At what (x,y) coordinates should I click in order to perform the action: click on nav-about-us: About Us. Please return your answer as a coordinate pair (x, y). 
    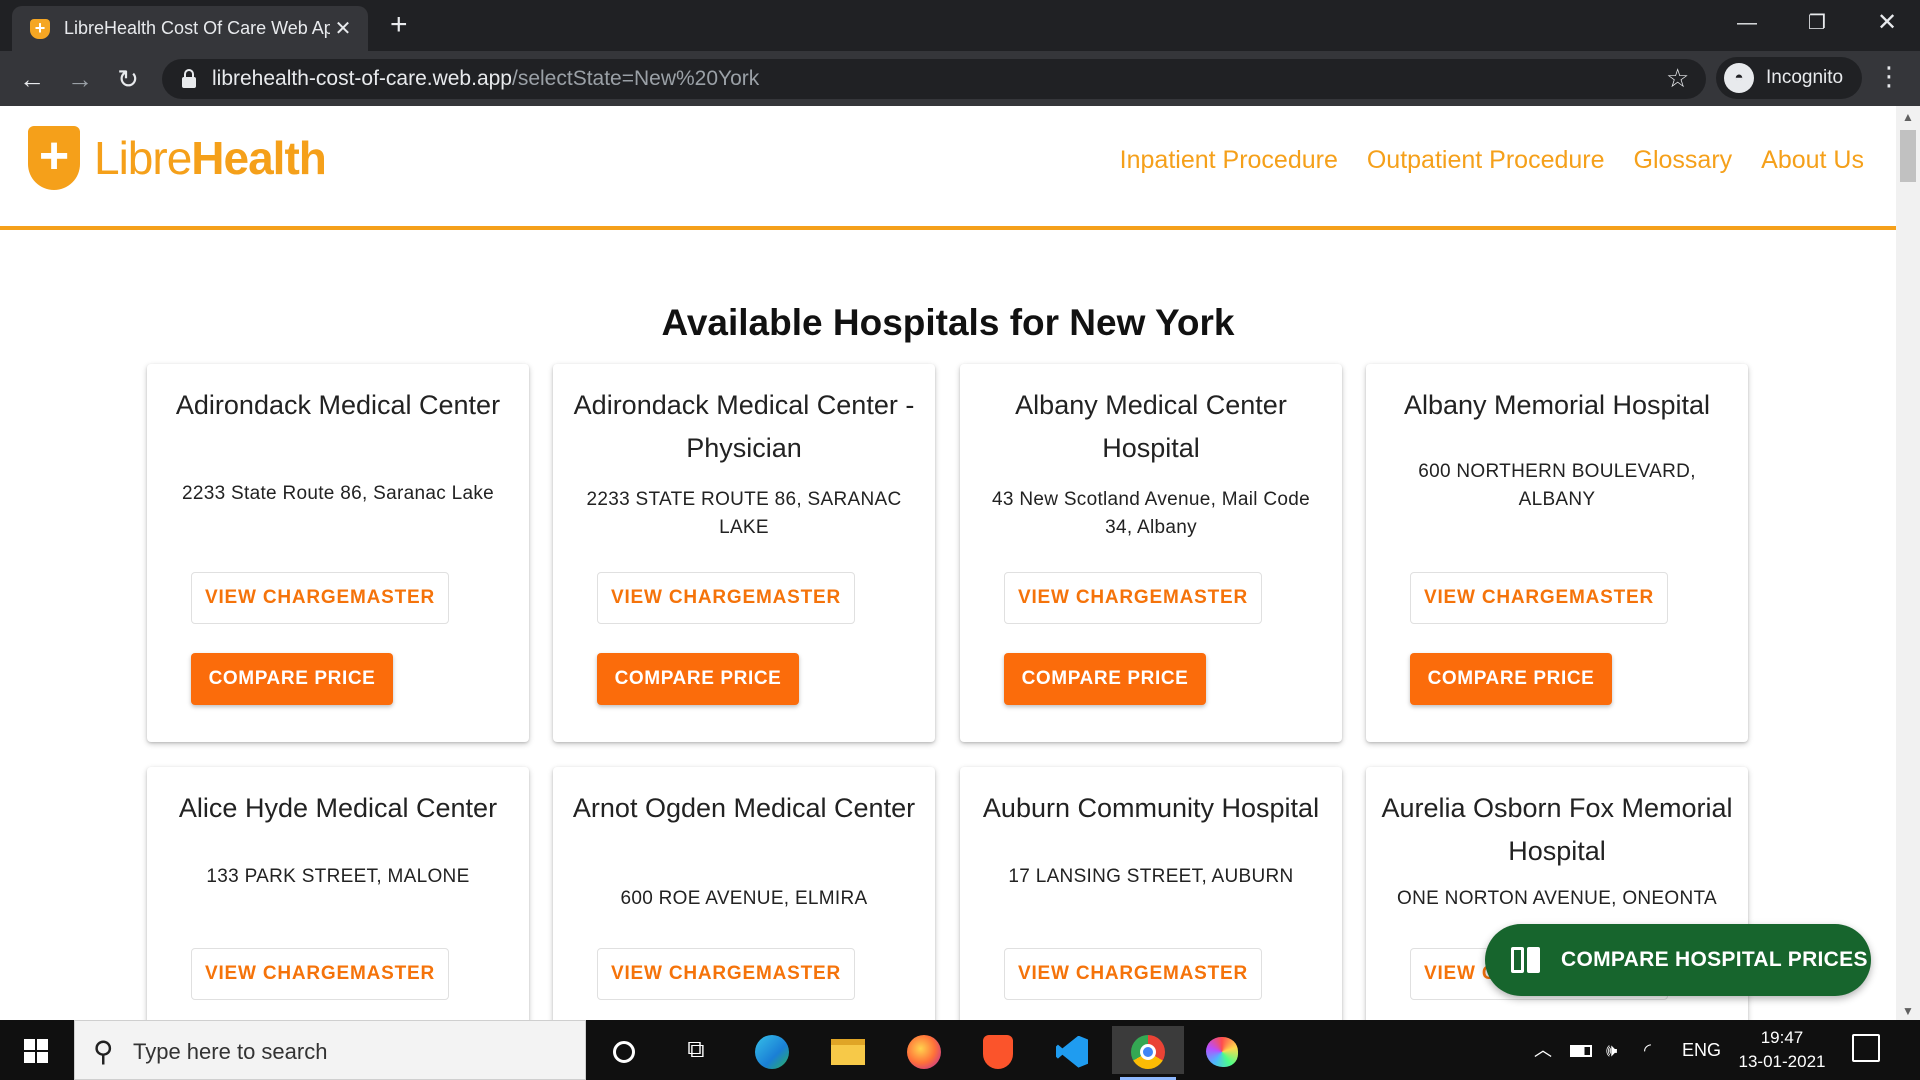
    Looking at the image, I should click on (1812, 160).